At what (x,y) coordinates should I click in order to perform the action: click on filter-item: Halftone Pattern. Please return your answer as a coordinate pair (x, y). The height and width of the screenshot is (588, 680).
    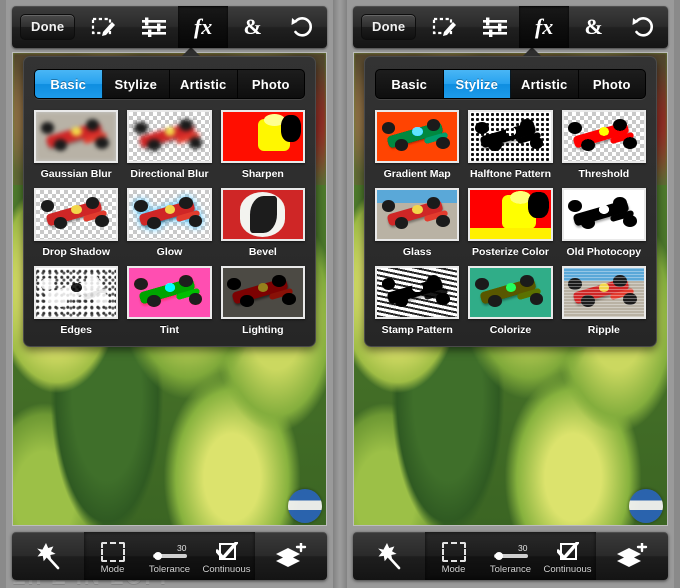
    Looking at the image, I should click on (510, 145).